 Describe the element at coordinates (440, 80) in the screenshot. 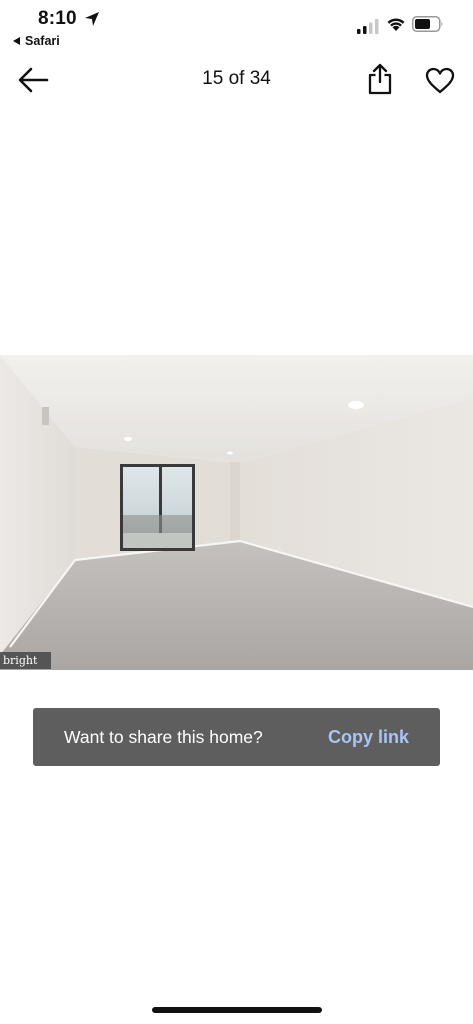

I see `heart-icon` at that location.